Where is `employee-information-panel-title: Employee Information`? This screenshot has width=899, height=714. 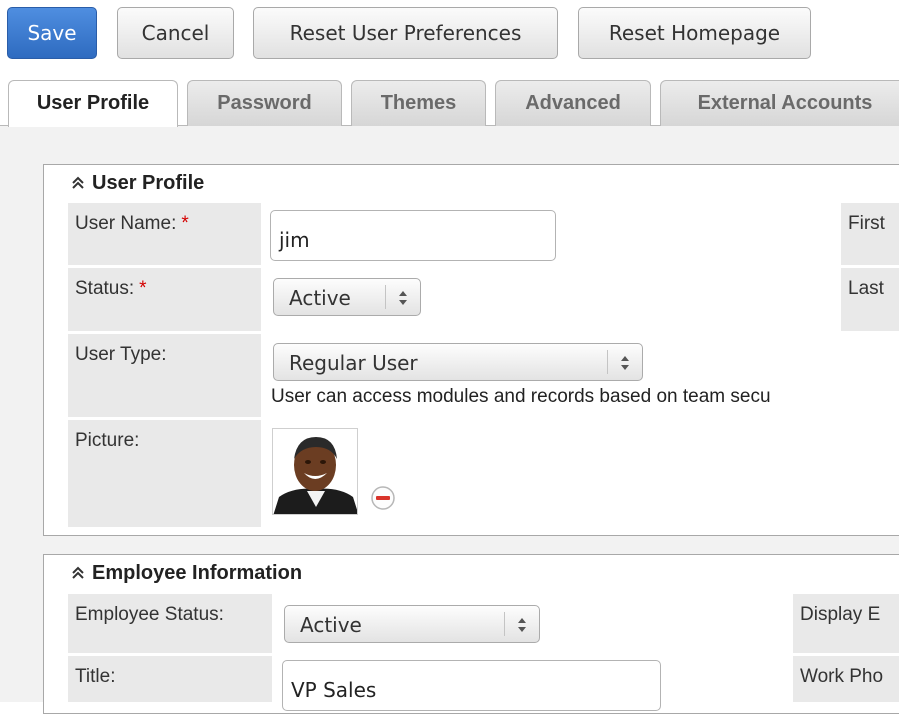
employee-information-panel-title: Employee Information is located at coordinates (197, 573).